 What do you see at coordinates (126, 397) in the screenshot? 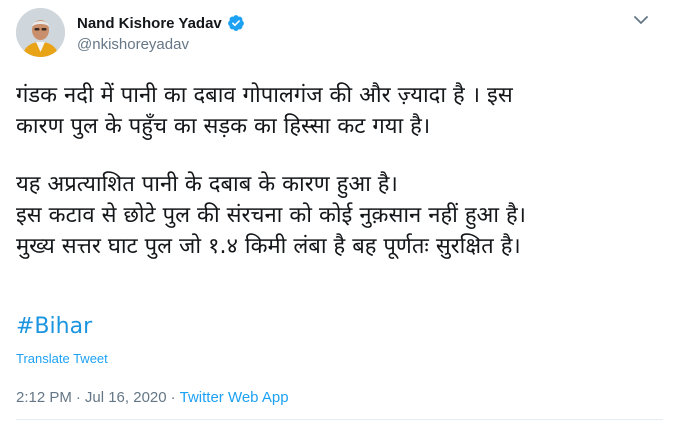
I see `tweet-date: Jul 16, 2020` at bounding box center [126, 397].